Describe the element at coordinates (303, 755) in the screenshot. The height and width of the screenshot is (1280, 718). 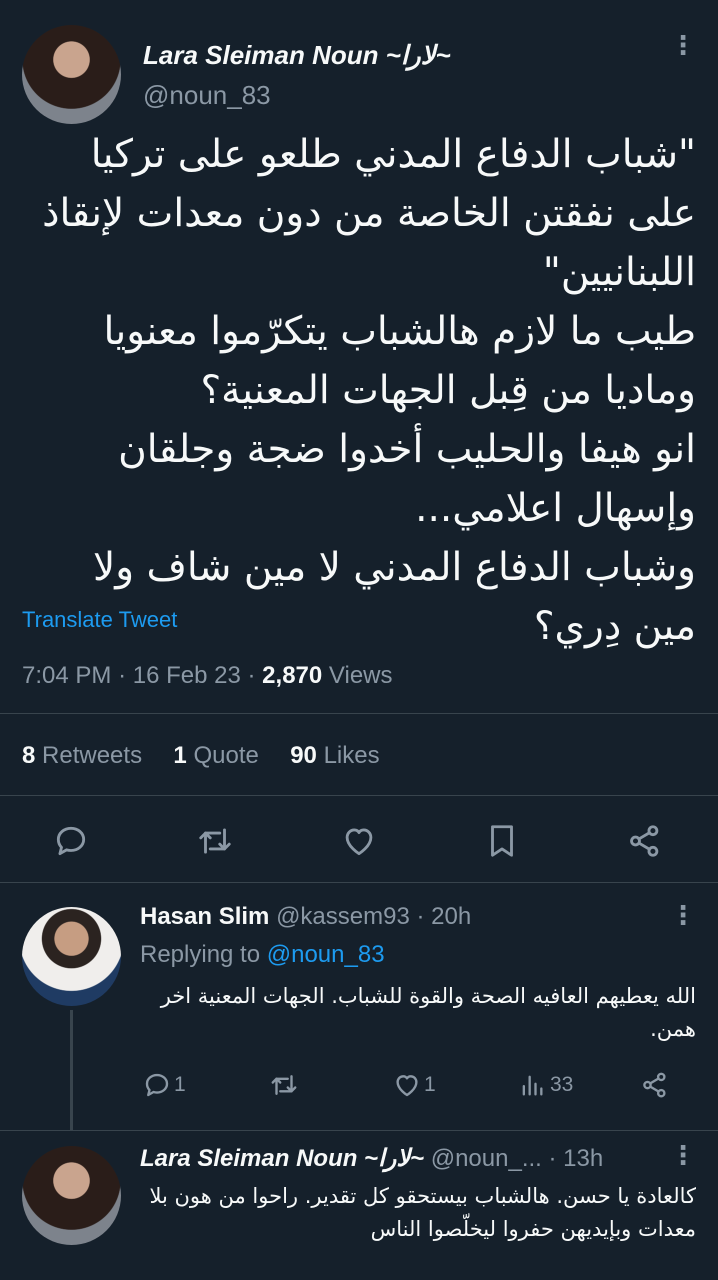
I see `likes-count: 90` at that location.